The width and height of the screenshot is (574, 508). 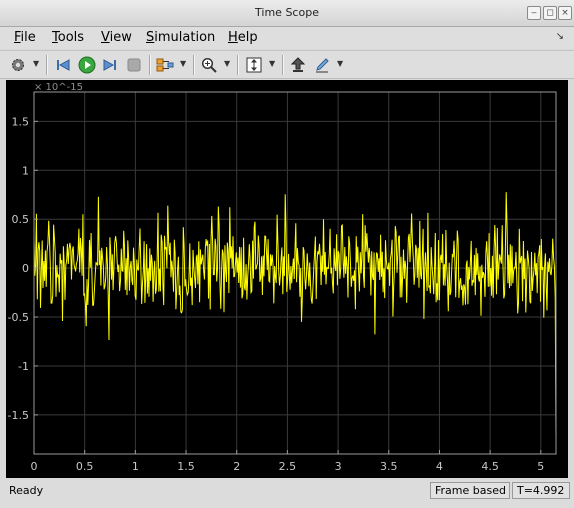 I want to click on x-tick-label: 3.5, so click(x=389, y=466).